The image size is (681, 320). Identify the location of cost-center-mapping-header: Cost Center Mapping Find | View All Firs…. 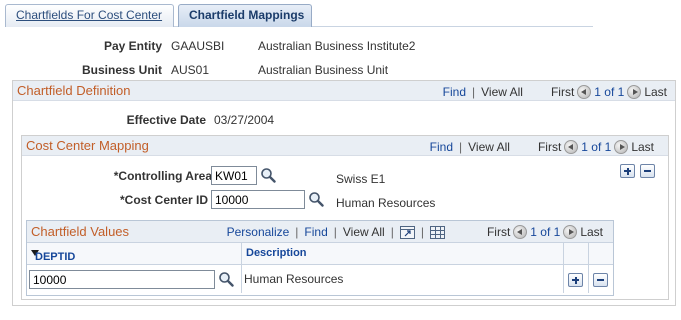
(345, 146).